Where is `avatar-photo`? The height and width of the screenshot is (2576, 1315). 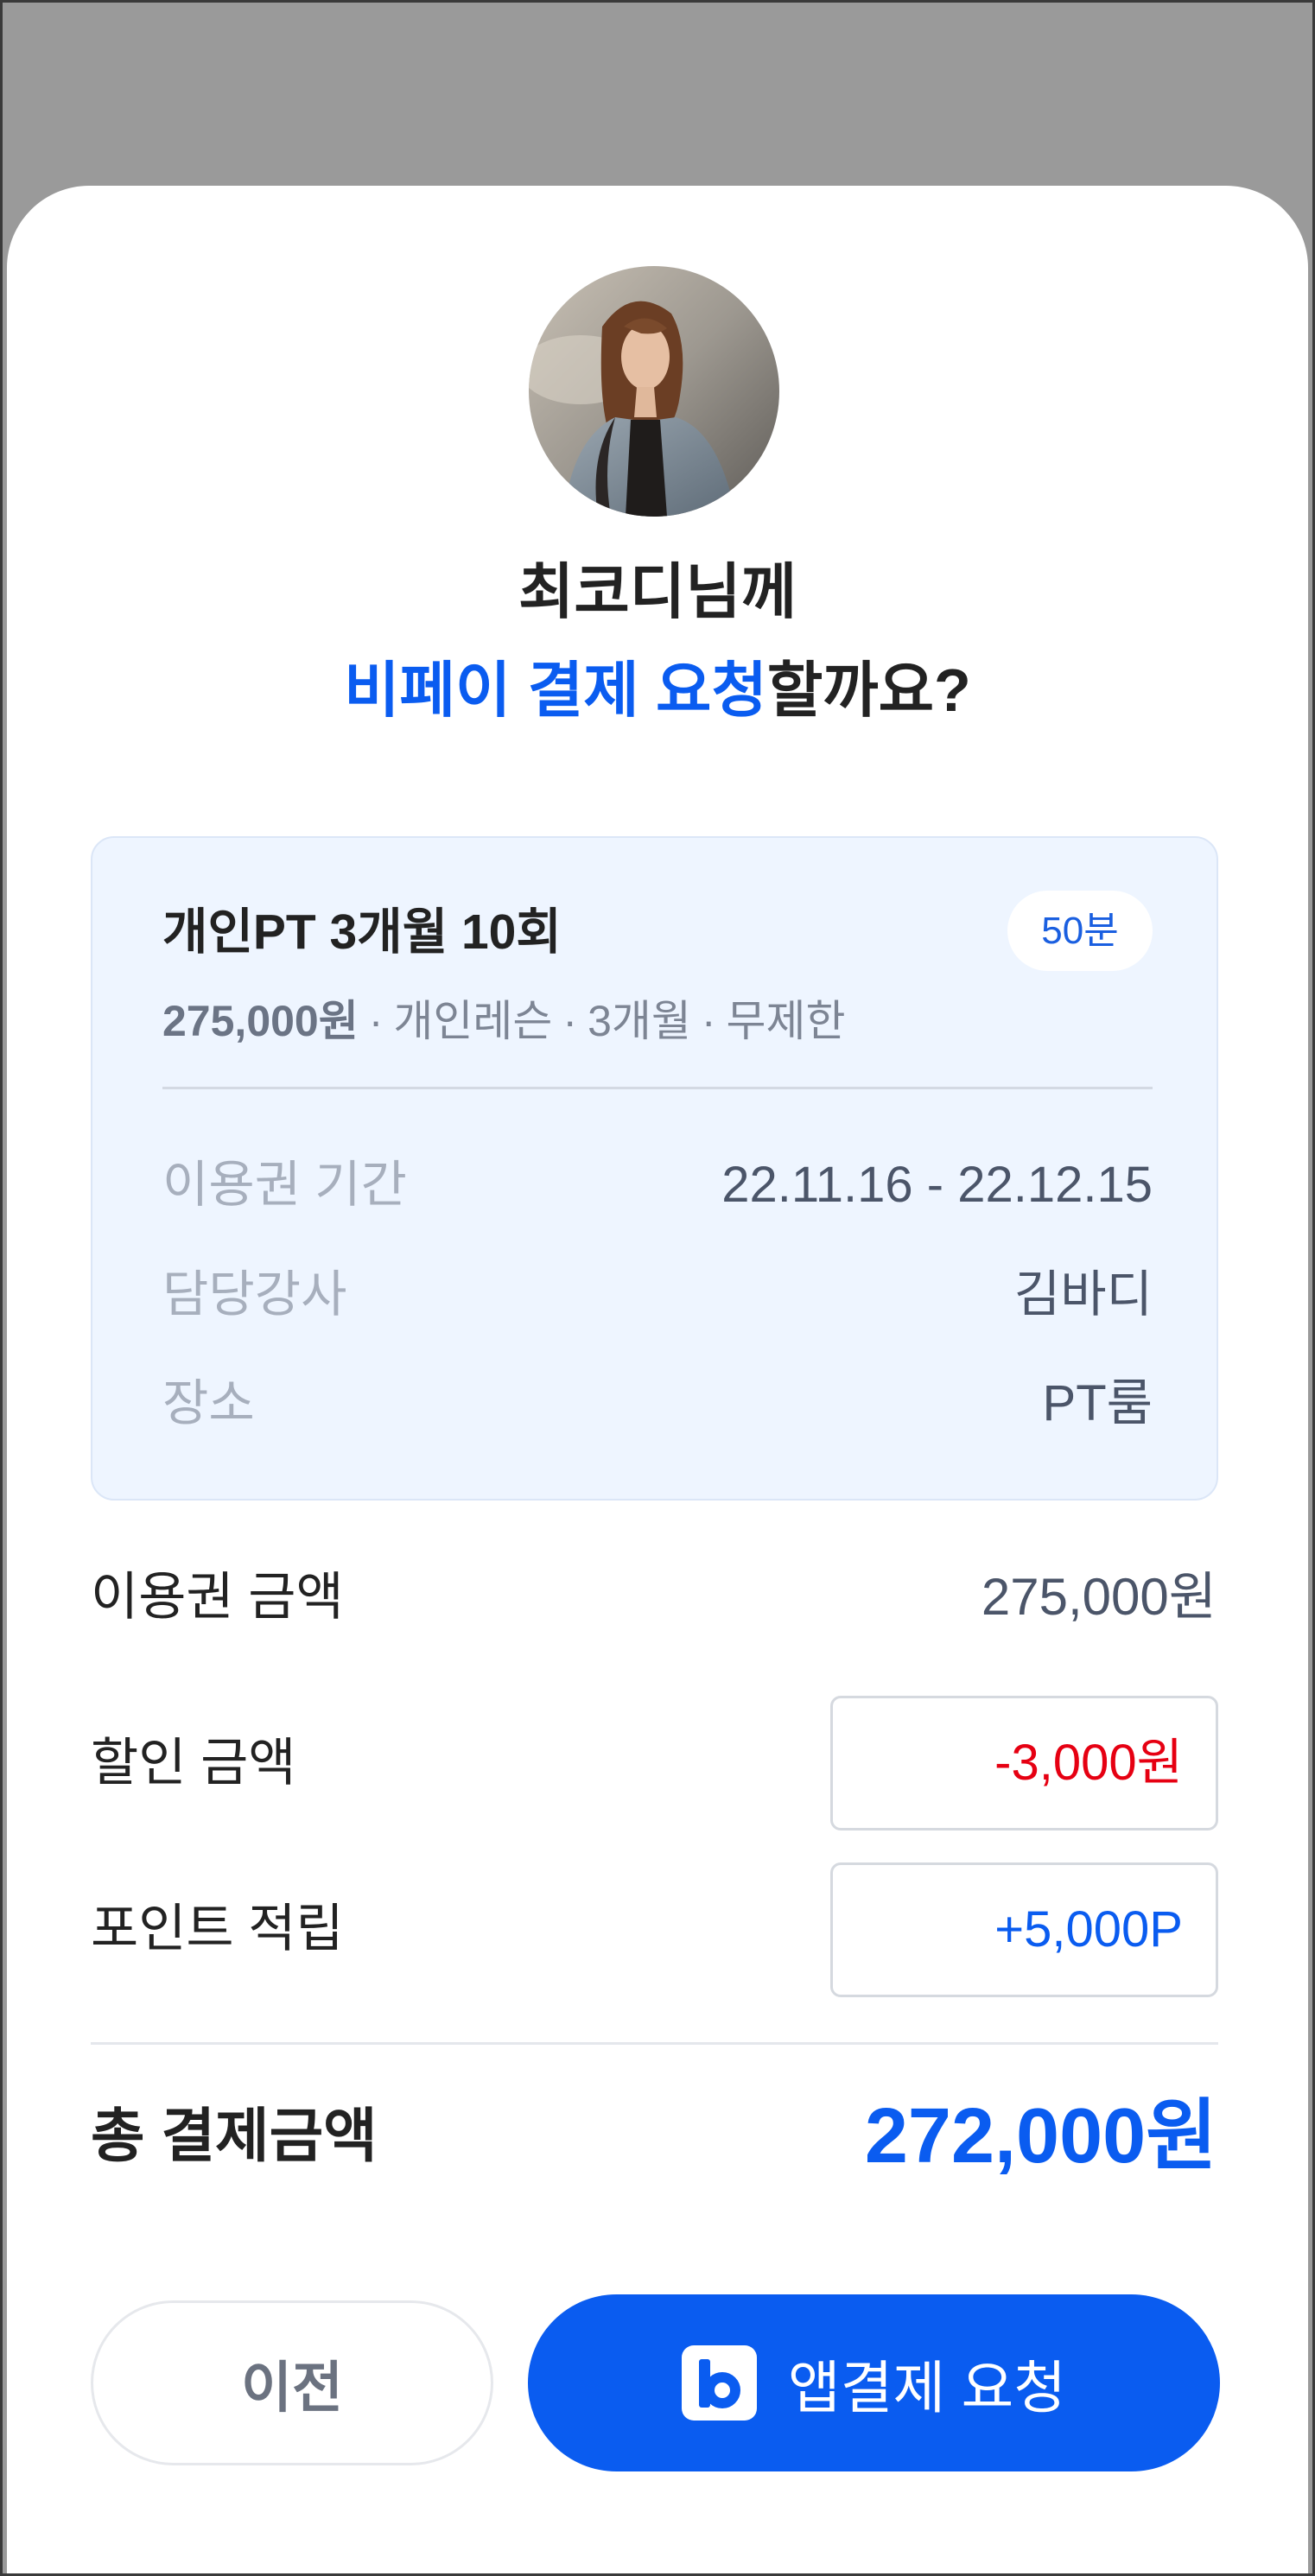 avatar-photo is located at coordinates (654, 391).